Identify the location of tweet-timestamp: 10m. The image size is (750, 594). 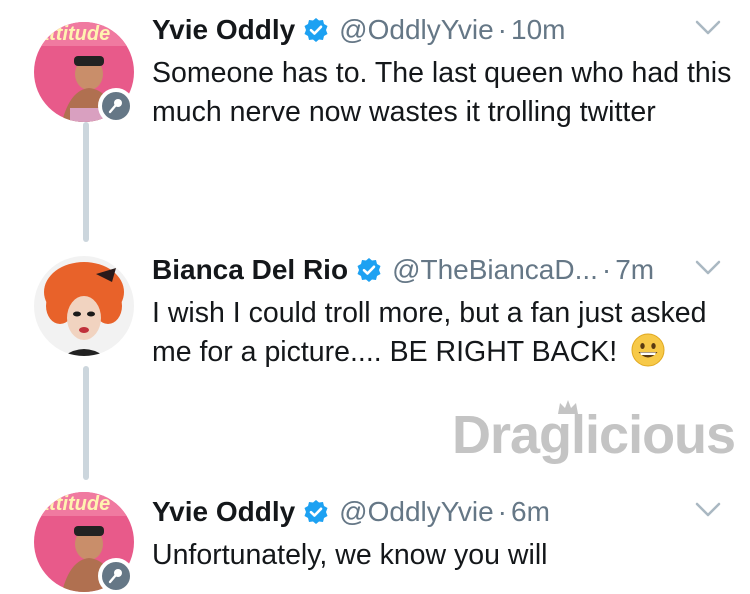
(538, 30).